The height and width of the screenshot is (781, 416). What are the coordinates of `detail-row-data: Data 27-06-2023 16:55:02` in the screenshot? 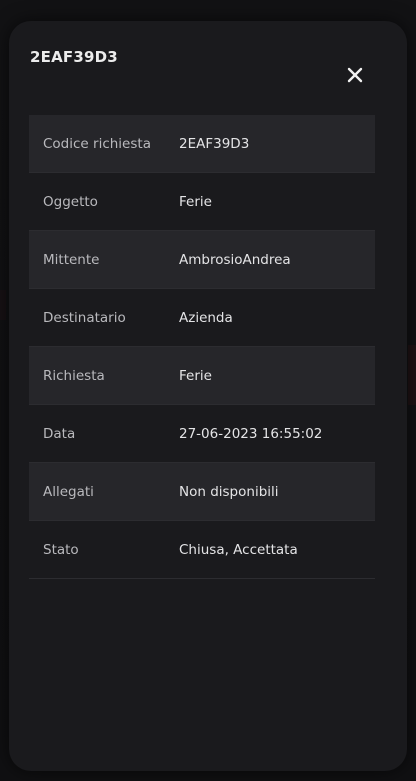 It's located at (202, 434).